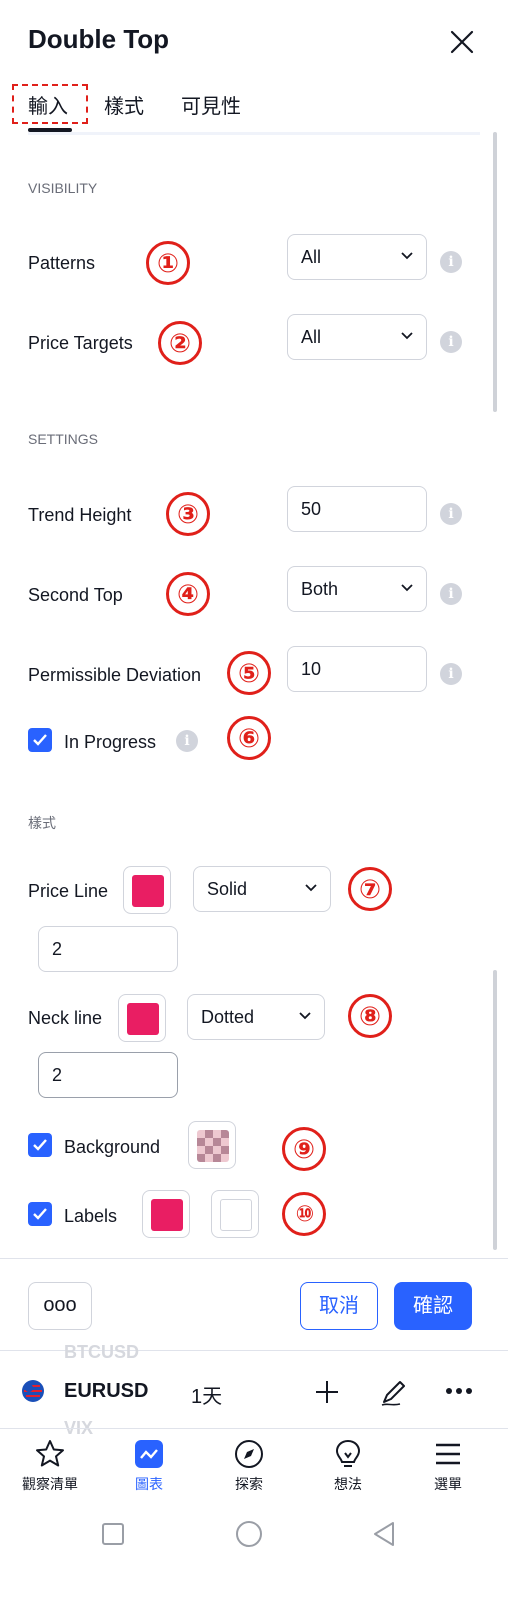  What do you see at coordinates (206, 1394) in the screenshot?
I see `interval-button: 1天` at bounding box center [206, 1394].